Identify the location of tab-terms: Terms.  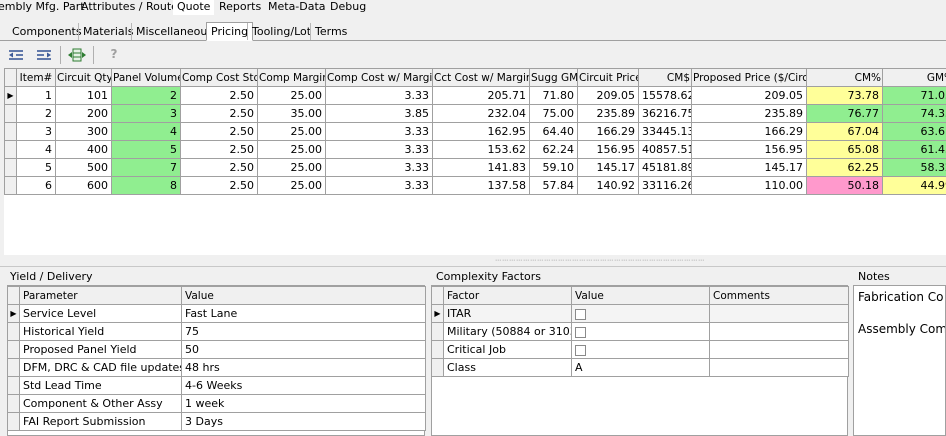
(330, 31).